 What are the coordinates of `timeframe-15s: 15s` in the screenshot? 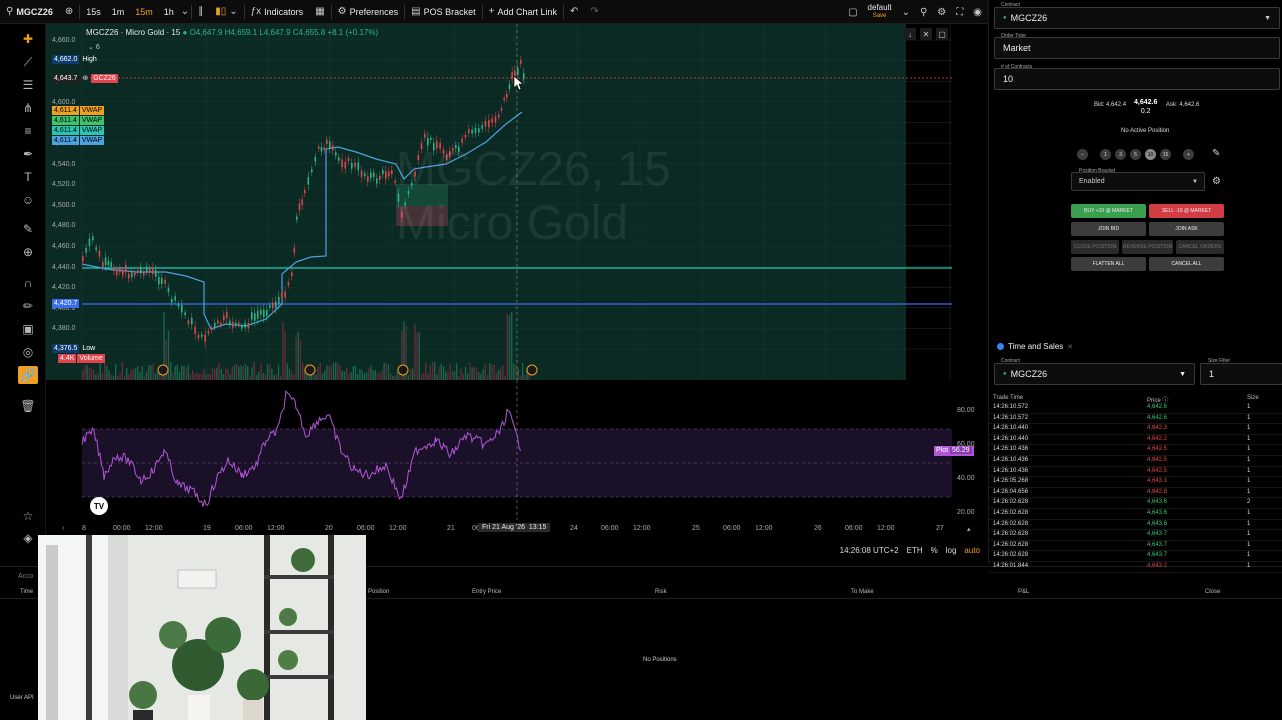 It's located at (93, 12).